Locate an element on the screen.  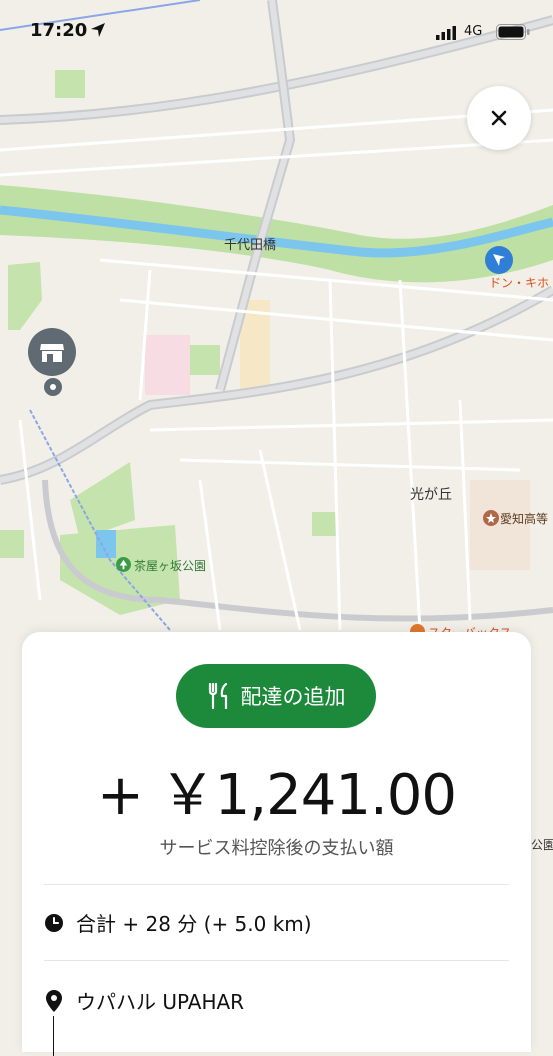
status-time: 17:20 is located at coordinates (59, 30).